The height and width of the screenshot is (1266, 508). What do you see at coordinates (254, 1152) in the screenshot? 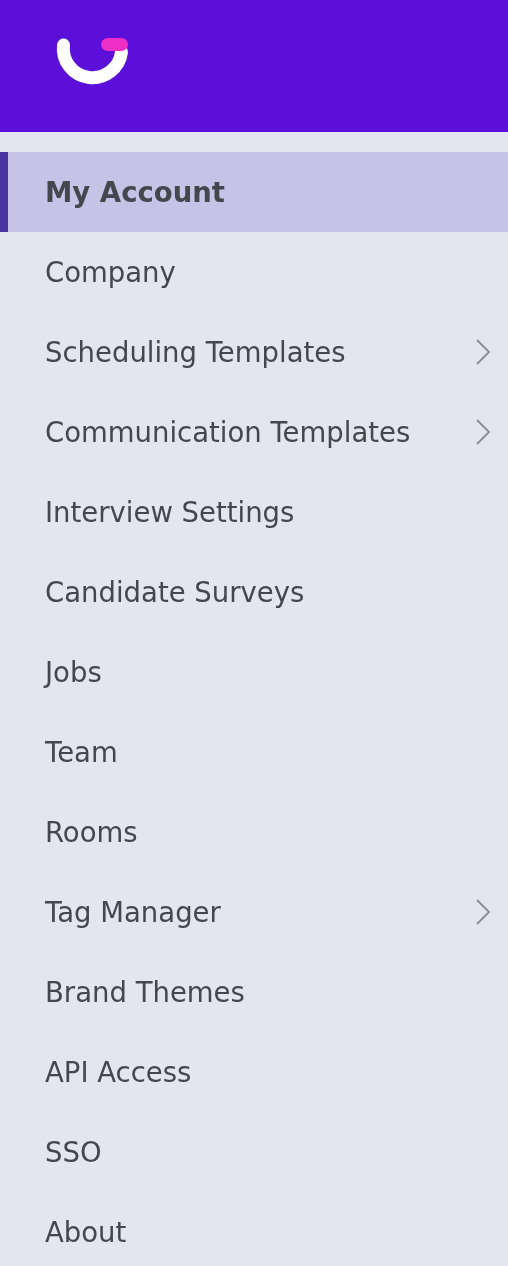
I see `menu-item: SSO` at bounding box center [254, 1152].